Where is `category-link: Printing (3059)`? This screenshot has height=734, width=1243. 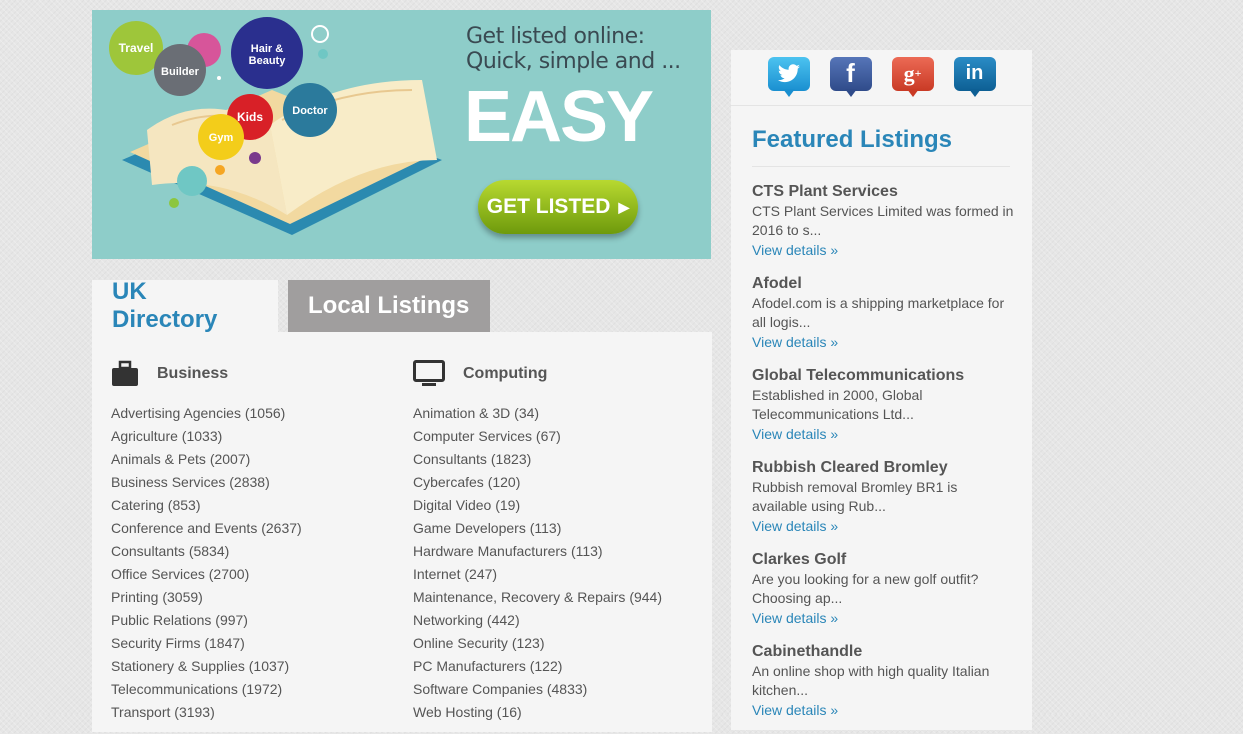
category-link: Printing (3059) is located at coordinates (206, 597).